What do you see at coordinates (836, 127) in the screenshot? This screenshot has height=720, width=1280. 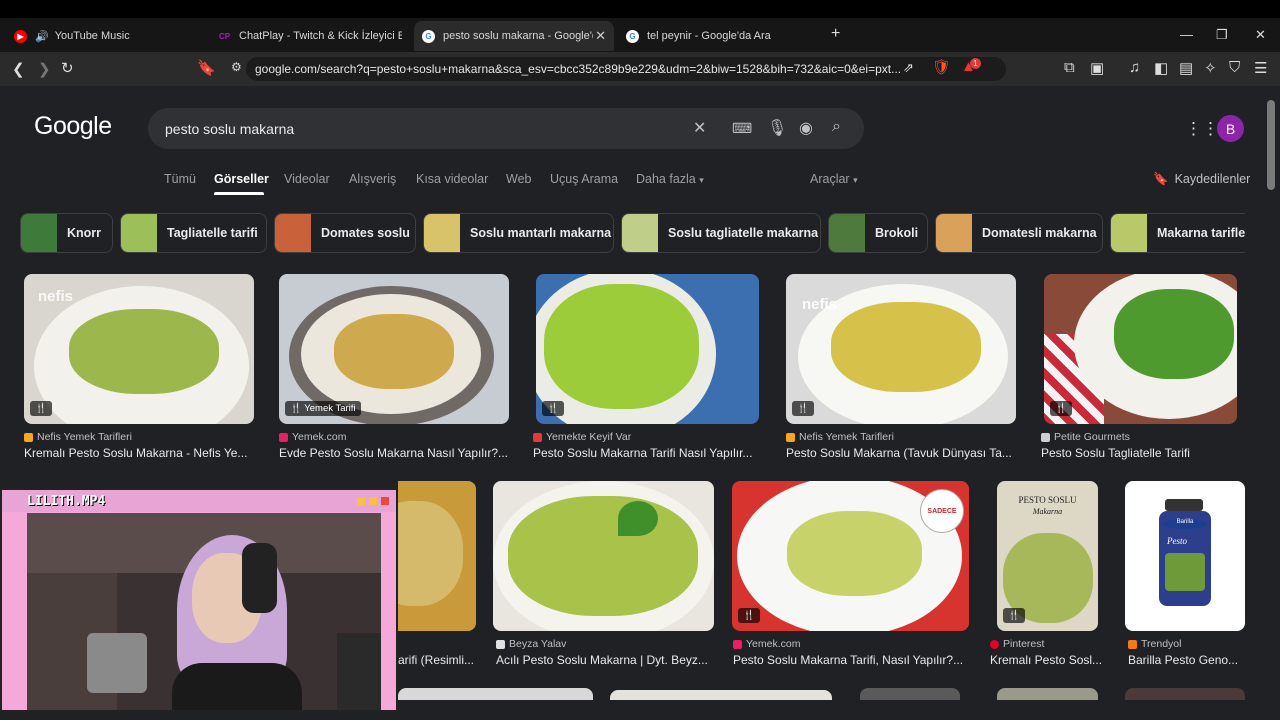 I see `search-icon: ⌕` at bounding box center [836, 127].